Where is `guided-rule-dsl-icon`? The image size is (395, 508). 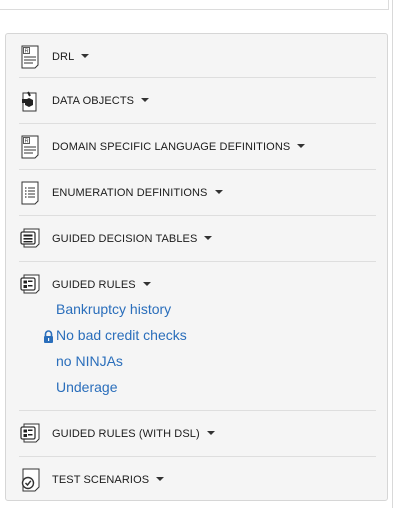
guided-rule-dsl-icon is located at coordinates (30, 434).